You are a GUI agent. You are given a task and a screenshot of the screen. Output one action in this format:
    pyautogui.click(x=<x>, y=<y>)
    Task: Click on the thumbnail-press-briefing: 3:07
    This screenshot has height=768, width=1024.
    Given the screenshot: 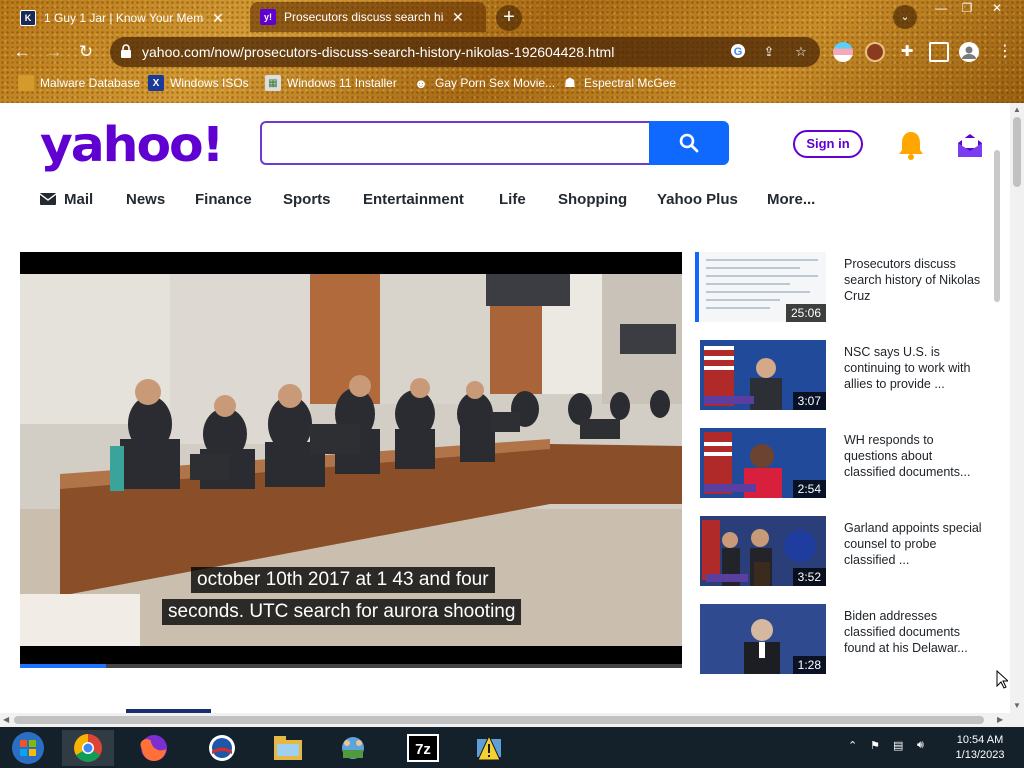 What is the action you would take?
    pyautogui.click(x=763, y=375)
    